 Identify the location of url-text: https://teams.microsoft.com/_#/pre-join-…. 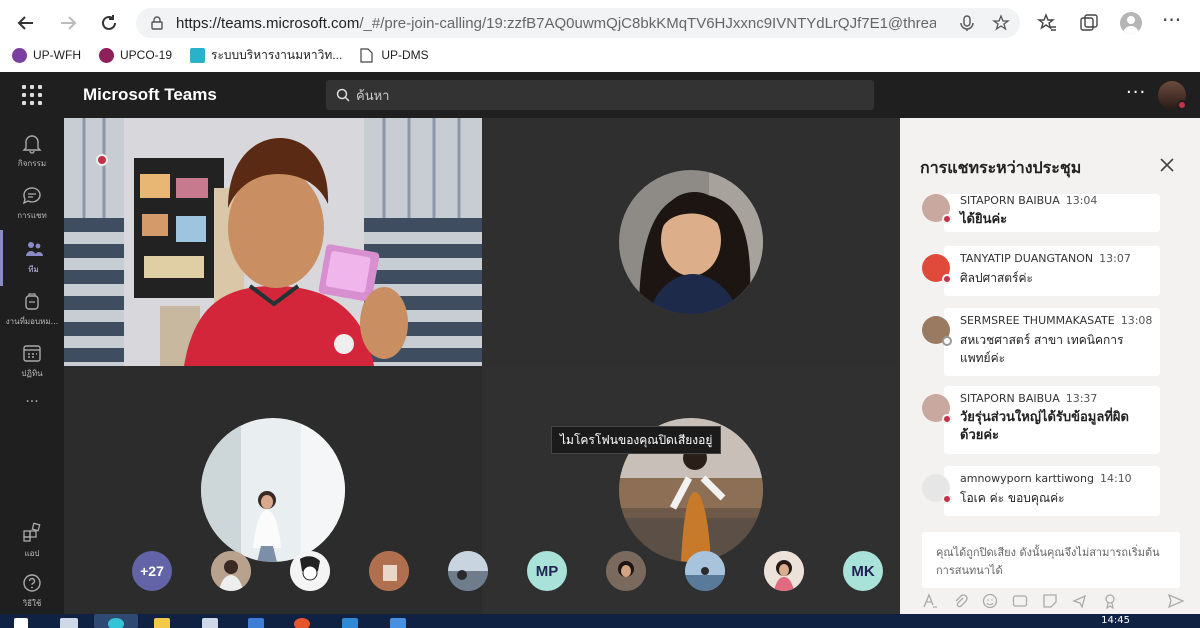
(556, 23).